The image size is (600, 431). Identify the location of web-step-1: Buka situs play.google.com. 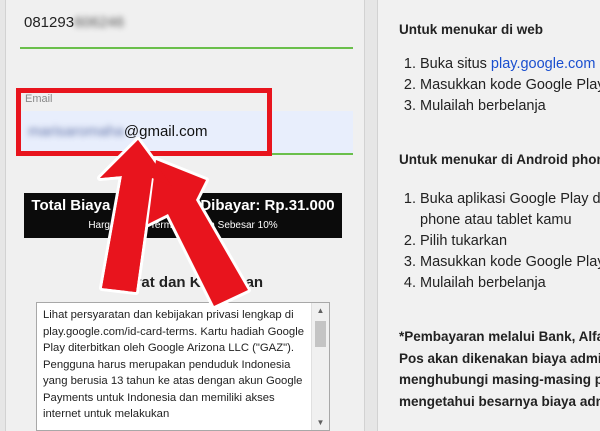
(510, 64).